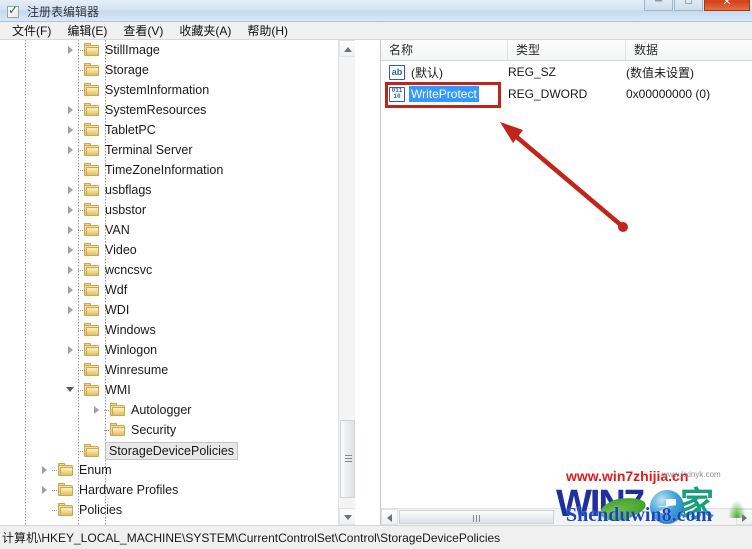  What do you see at coordinates (389, 517) in the screenshot?
I see `scroll-left-arrow` at bounding box center [389, 517].